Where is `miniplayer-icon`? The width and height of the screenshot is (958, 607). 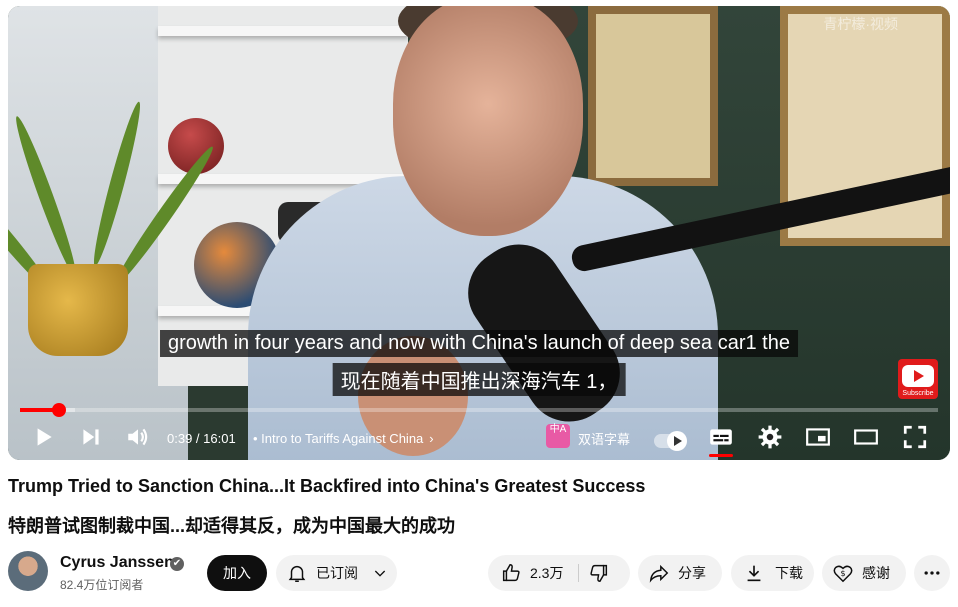
miniplayer-icon is located at coordinates (818, 437).